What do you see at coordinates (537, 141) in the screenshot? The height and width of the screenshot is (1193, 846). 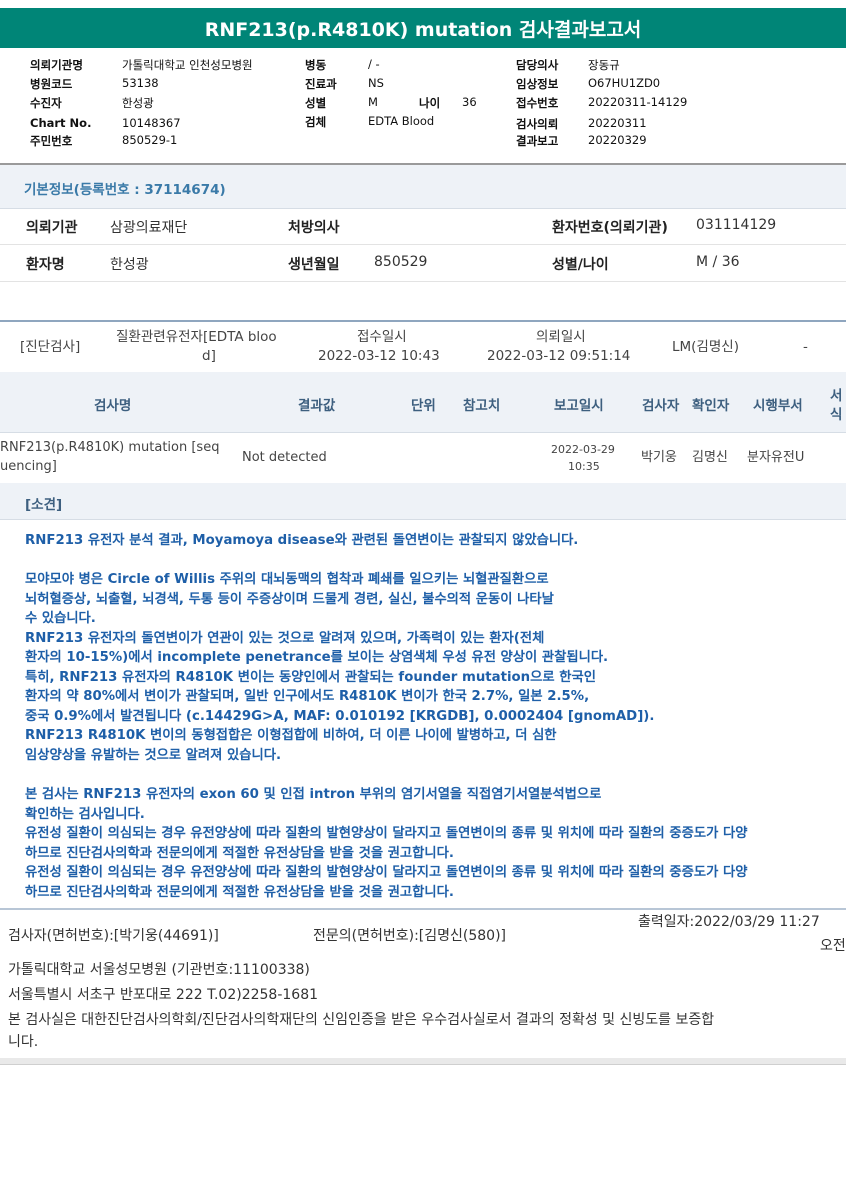 I see `report-date-label: 결과보고` at bounding box center [537, 141].